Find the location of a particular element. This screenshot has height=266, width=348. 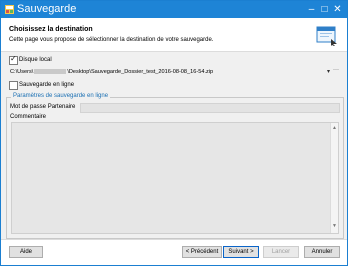

redacted-username is located at coordinates (50, 72).